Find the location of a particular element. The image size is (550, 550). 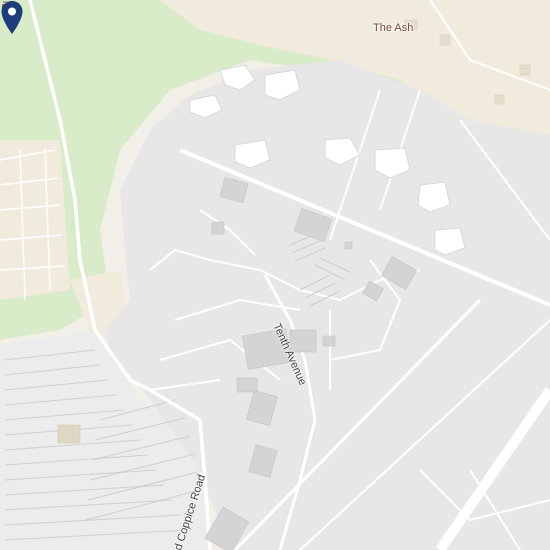

residential-area is located at coordinates (35, 220).